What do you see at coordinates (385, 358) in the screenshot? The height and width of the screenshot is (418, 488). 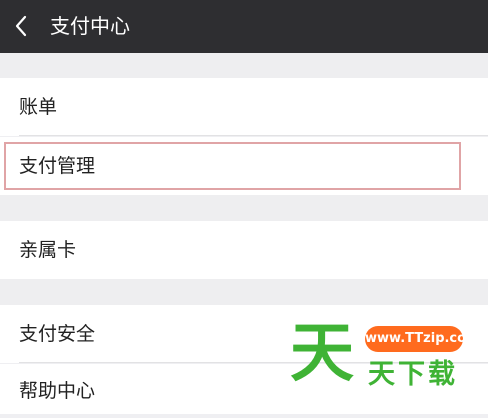 I see `watermark-logo: 天 www.TTzip.com 天下载` at bounding box center [385, 358].